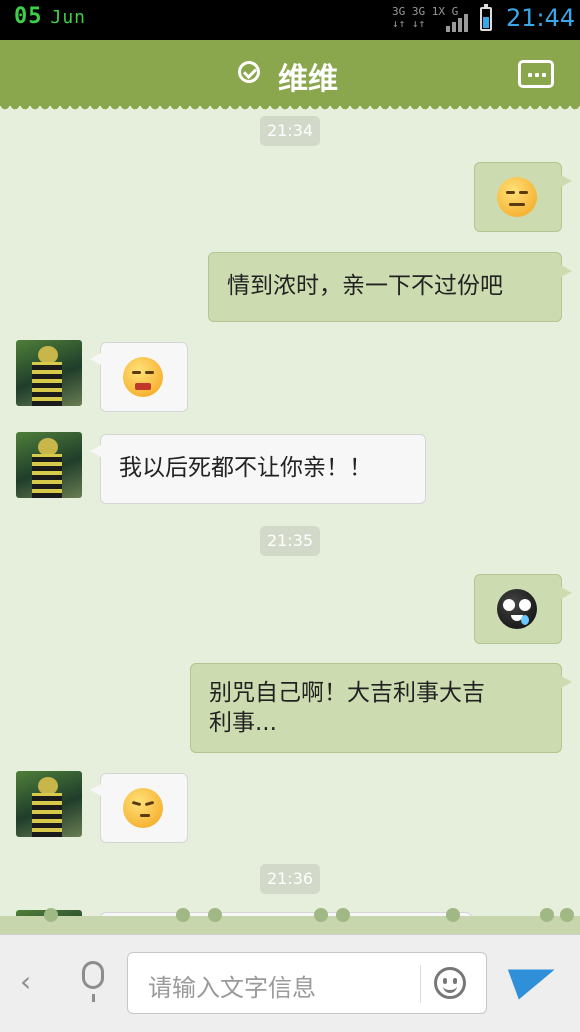 The width and height of the screenshot is (580, 1032). What do you see at coordinates (50, 16) in the screenshot?
I see `status-date: 05 Jun` at bounding box center [50, 16].